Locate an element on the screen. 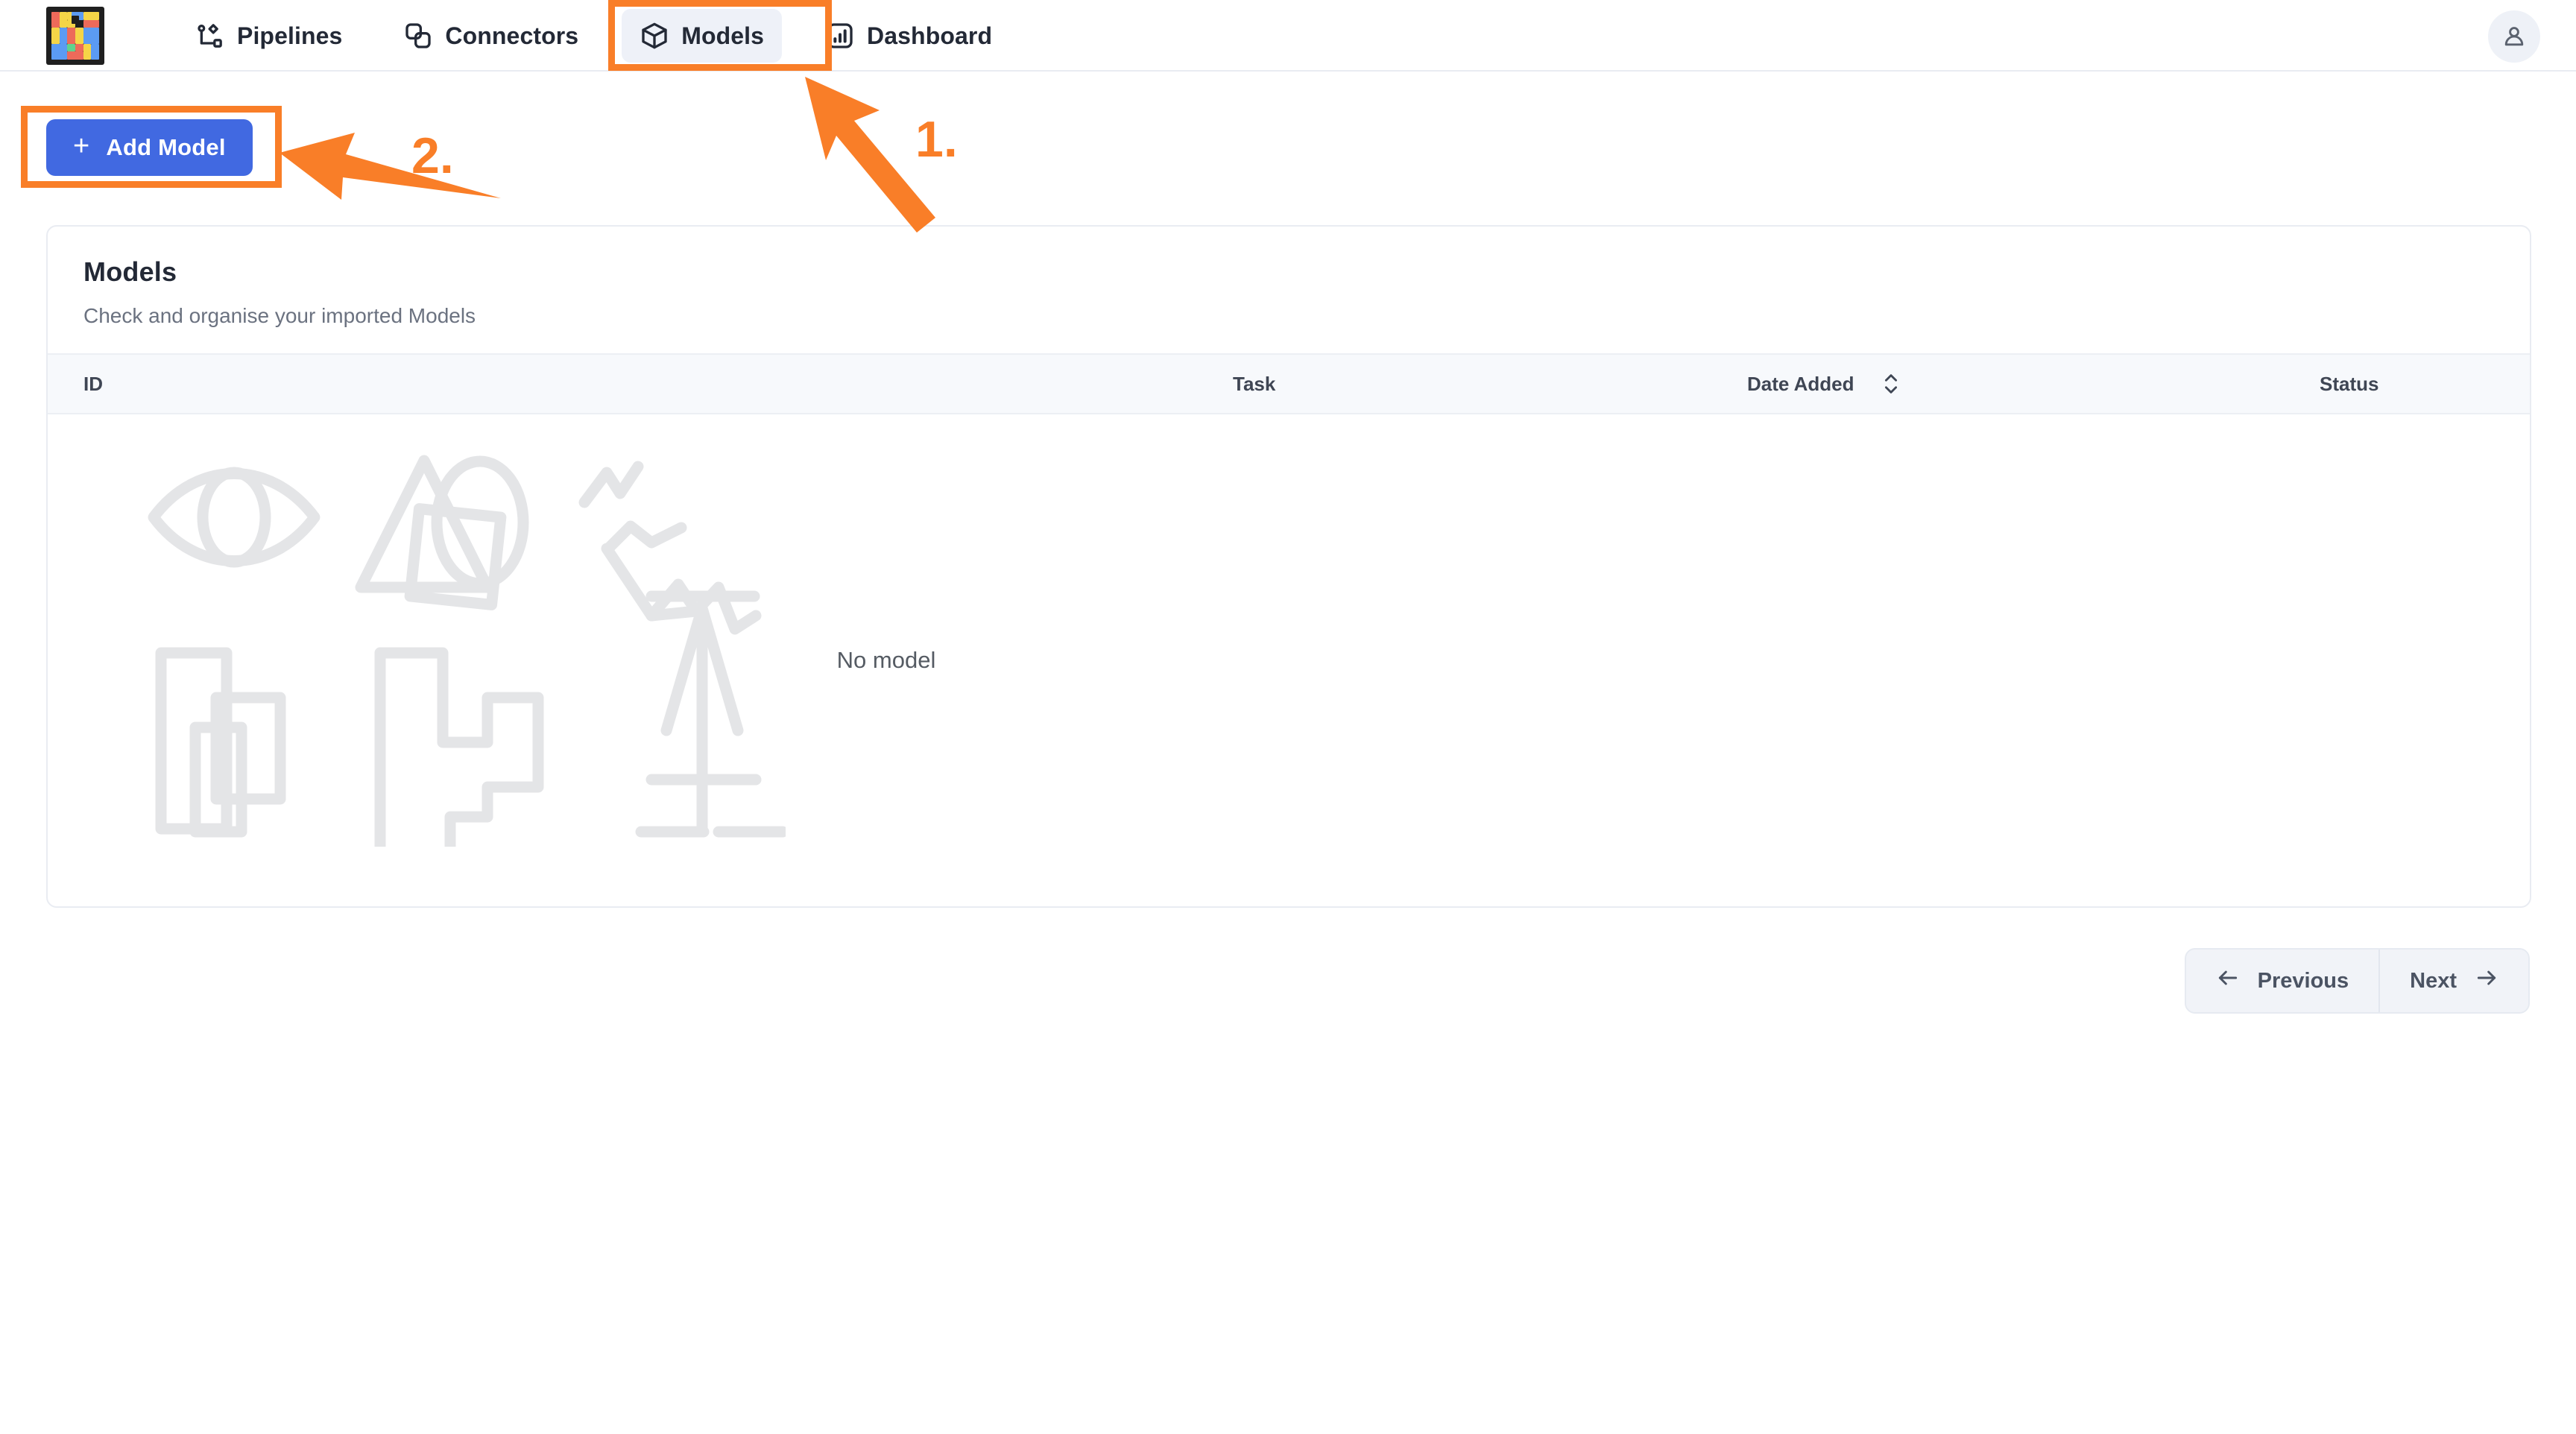 The image size is (2576, 1434). annotation-step-2: 2. is located at coordinates (433, 155).